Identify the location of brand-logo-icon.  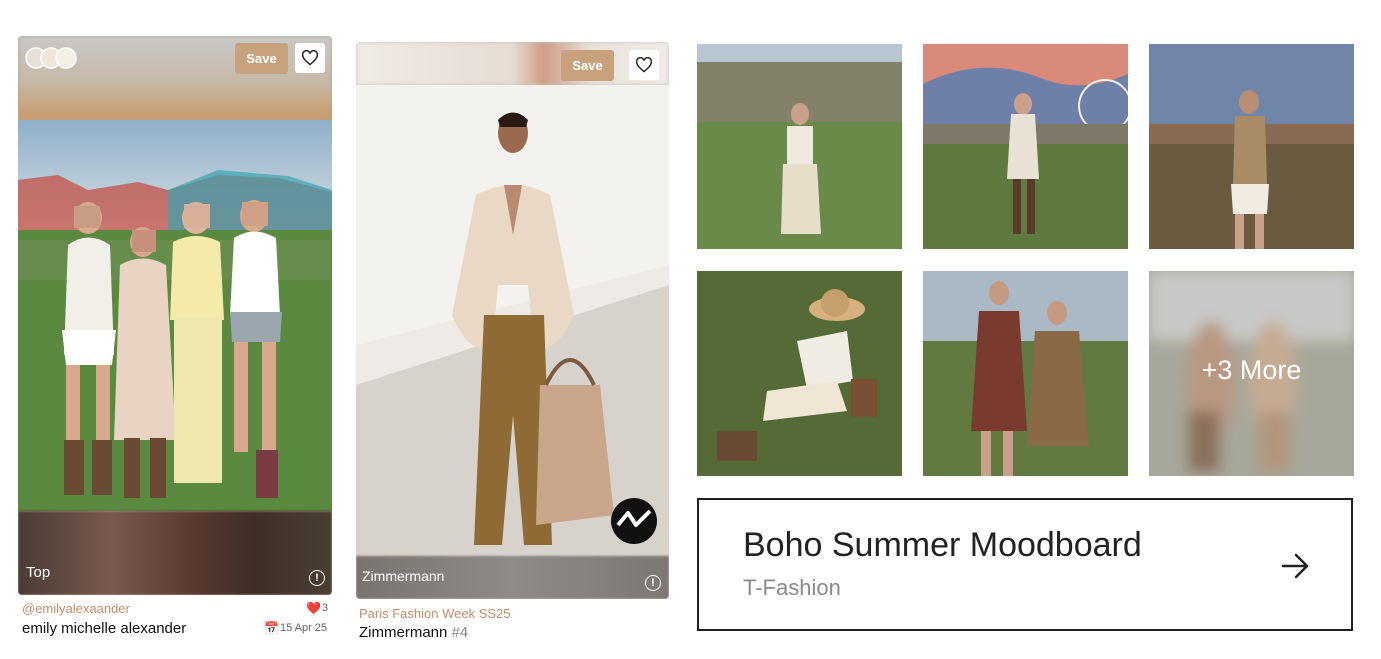
(634, 521).